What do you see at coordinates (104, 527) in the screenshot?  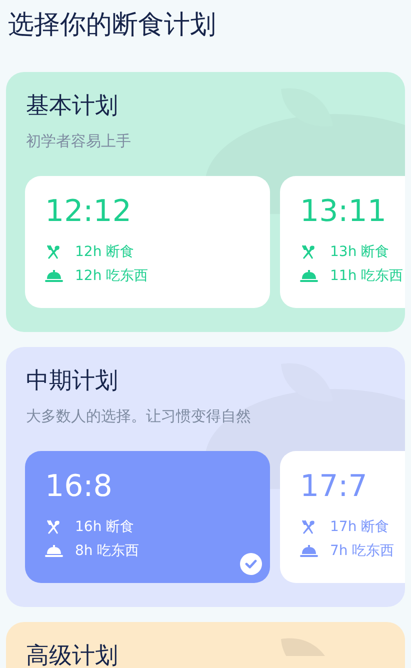 I see `fasting-hours: 16h 断食` at bounding box center [104, 527].